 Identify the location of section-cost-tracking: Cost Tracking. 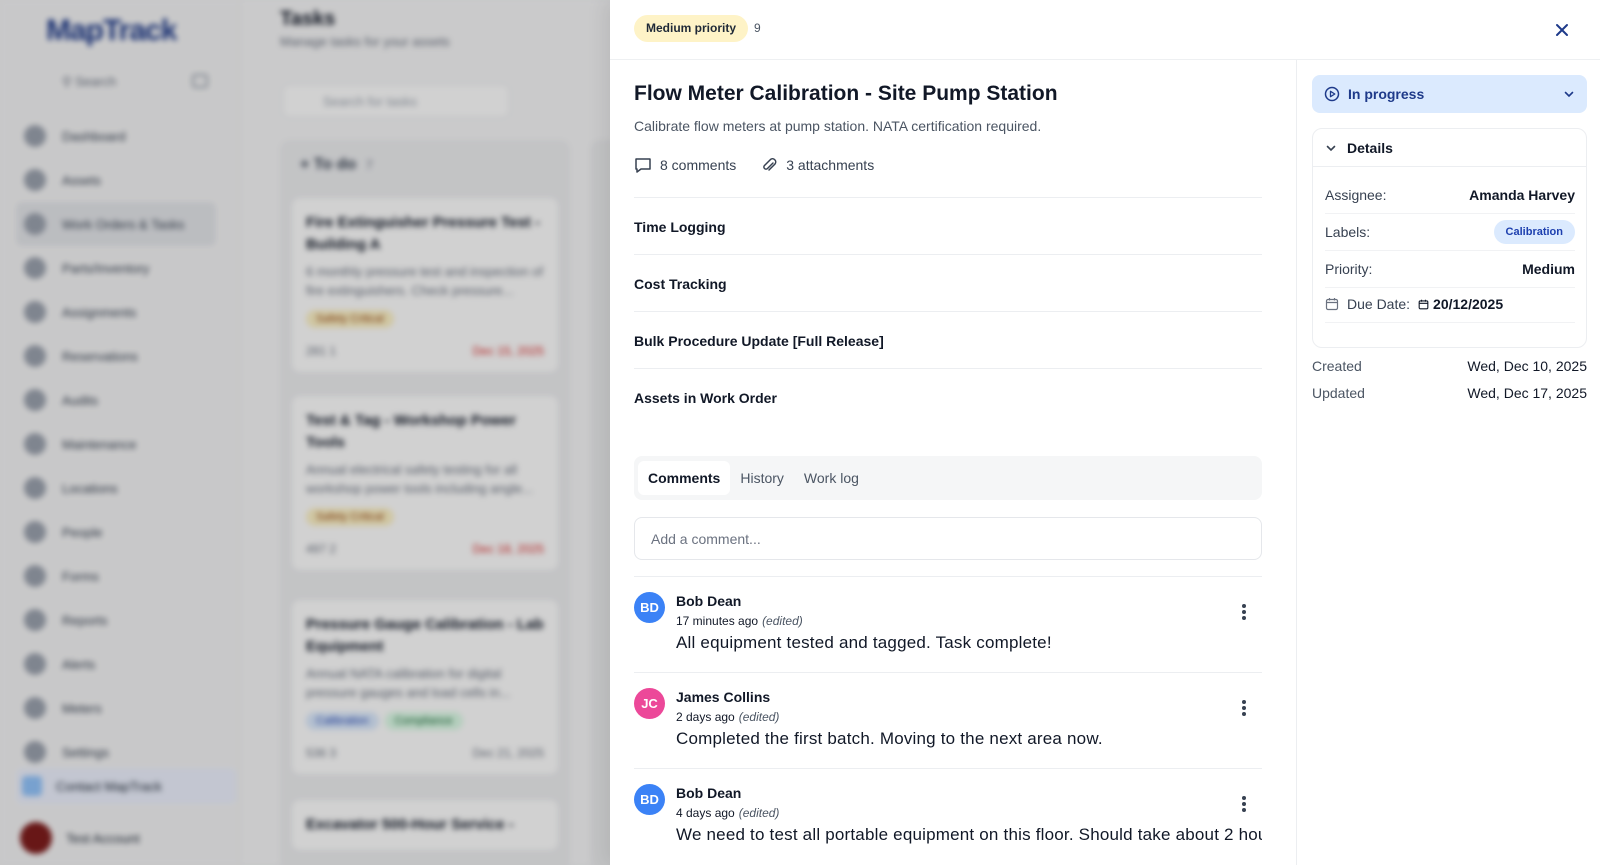
(948, 283).